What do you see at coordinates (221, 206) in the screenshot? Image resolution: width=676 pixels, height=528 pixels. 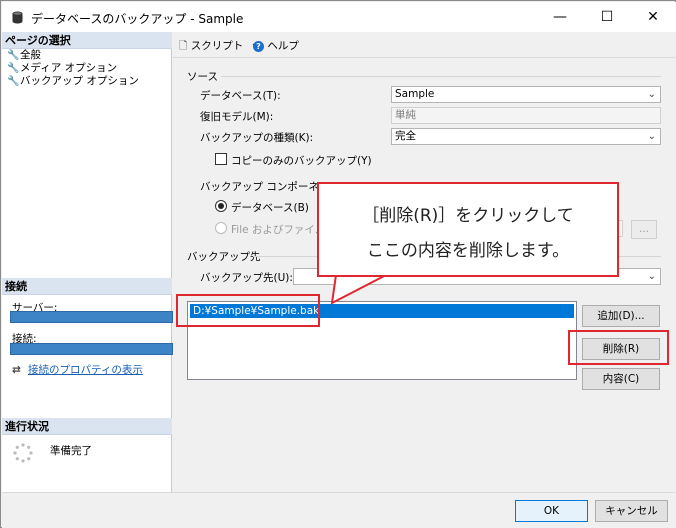 I see `component-database-radio` at bounding box center [221, 206].